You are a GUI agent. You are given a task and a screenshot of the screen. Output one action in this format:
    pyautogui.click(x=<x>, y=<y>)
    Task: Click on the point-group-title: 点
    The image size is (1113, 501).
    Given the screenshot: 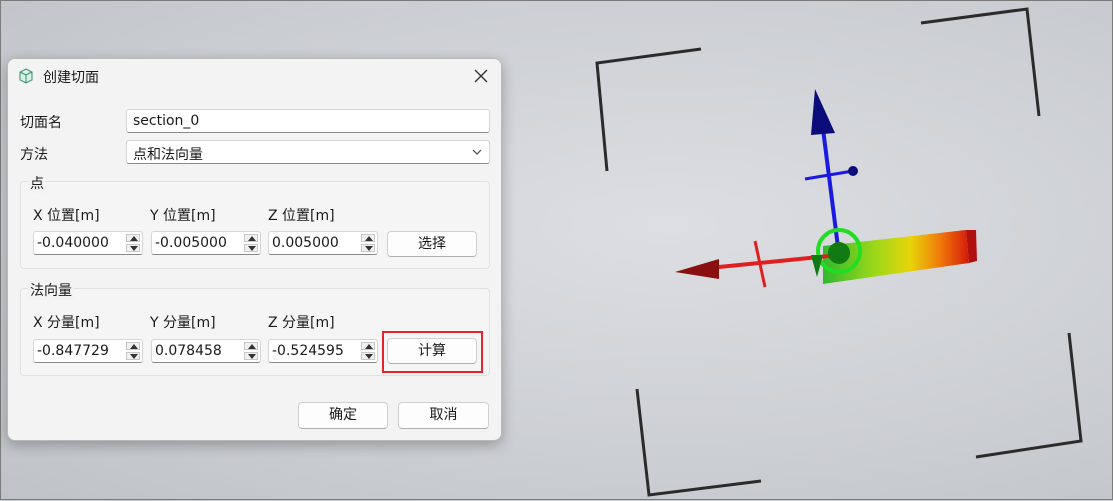 What is the action you would take?
    pyautogui.click(x=37, y=183)
    